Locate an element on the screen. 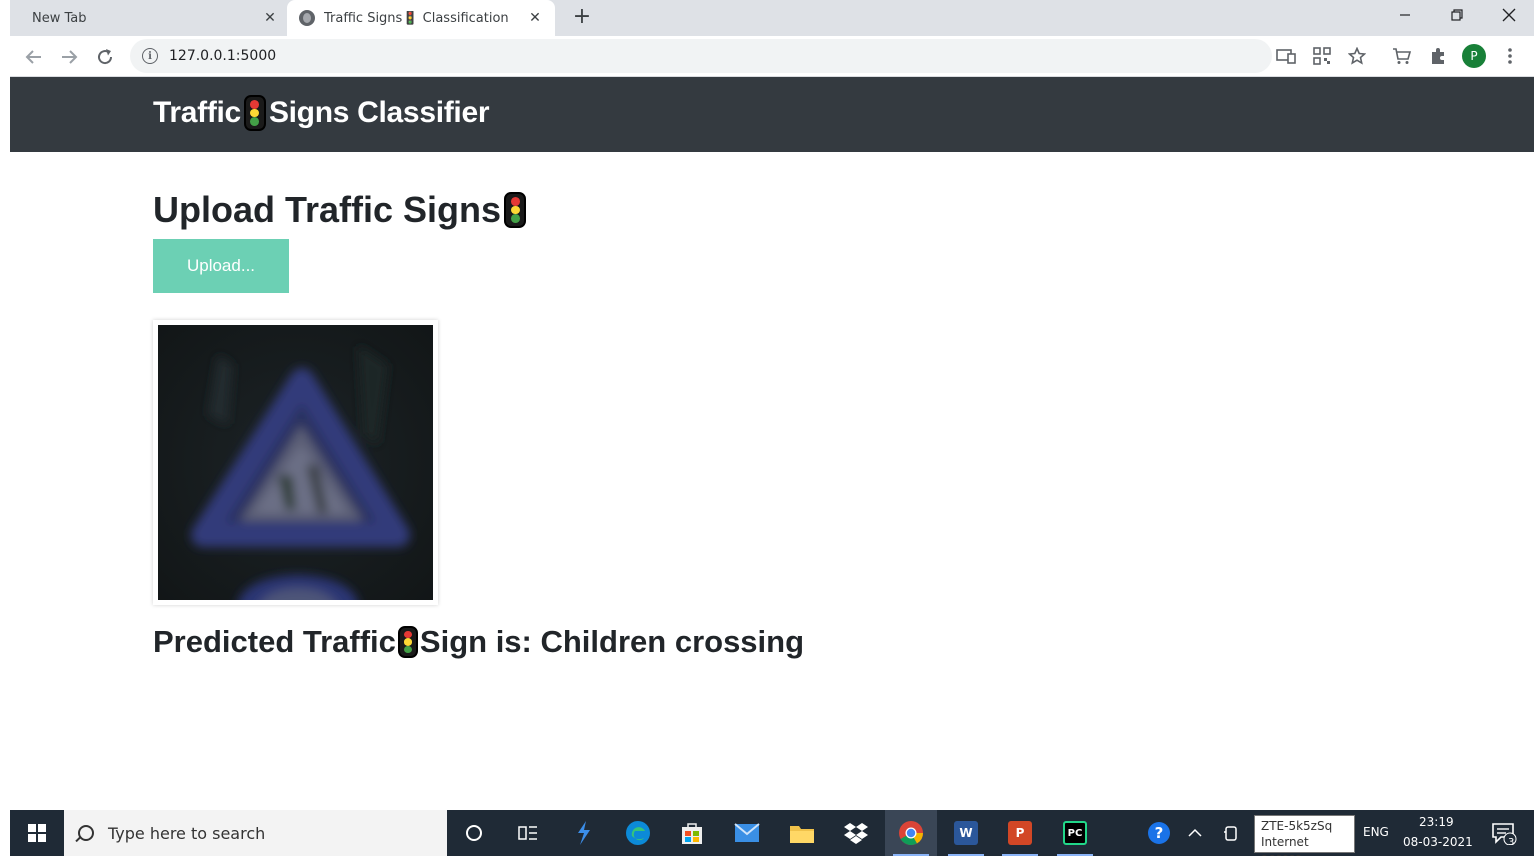 The height and width of the screenshot is (856, 1534). tab-new-tab: New Tab ✕ is located at coordinates (155, 18).